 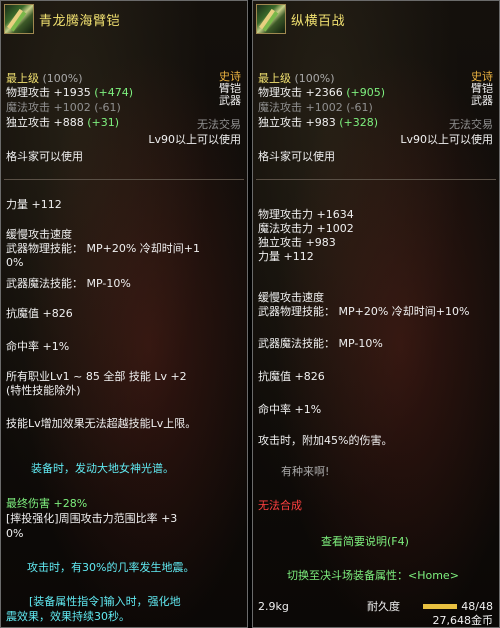 What do you see at coordinates (273, 606) in the screenshot?
I see `weight-label: 2.9kg` at bounding box center [273, 606].